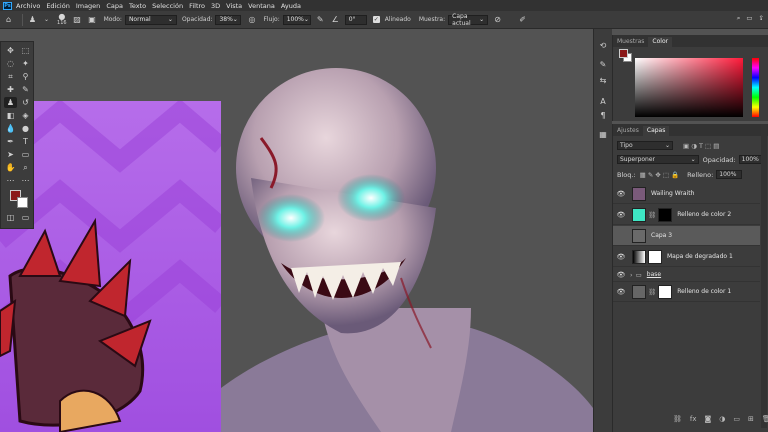 The width and height of the screenshot is (768, 432). I want to click on airbrush-icon: ✎, so click(320, 19).